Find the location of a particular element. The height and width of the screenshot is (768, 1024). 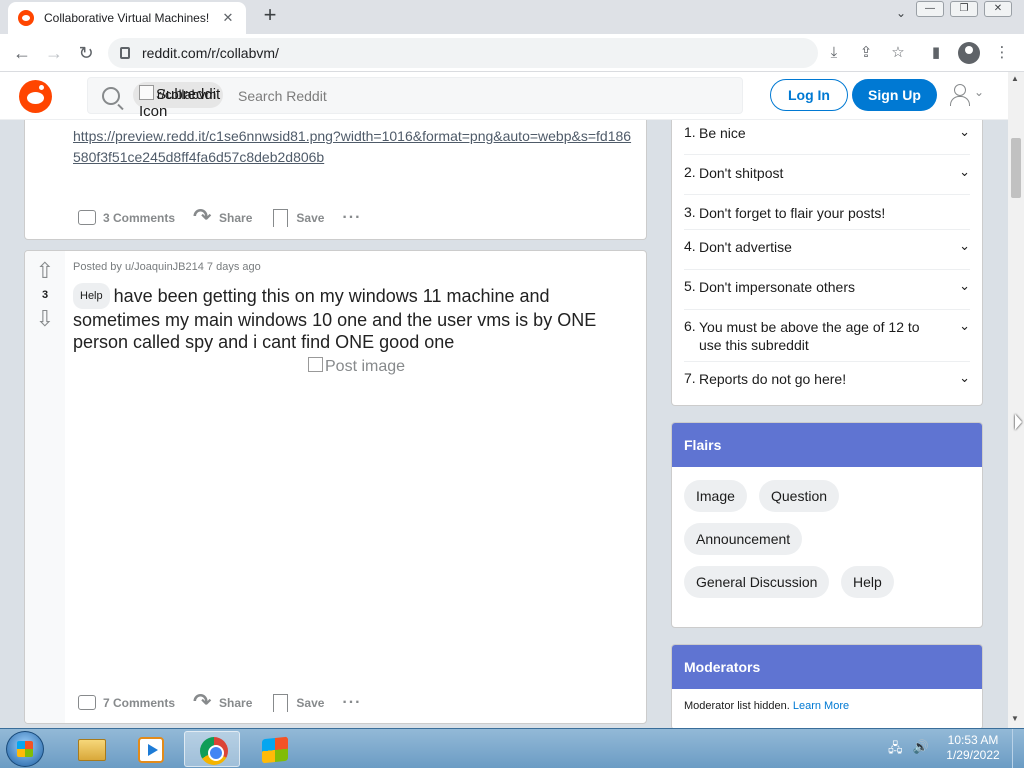

show-desktop-button is located at coordinates (1018, 748).